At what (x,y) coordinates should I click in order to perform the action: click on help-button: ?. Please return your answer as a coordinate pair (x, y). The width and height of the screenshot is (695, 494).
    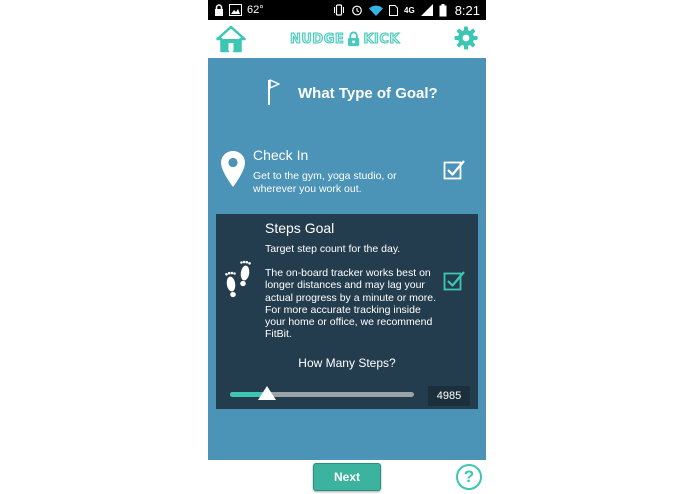
    Looking at the image, I should click on (469, 477).